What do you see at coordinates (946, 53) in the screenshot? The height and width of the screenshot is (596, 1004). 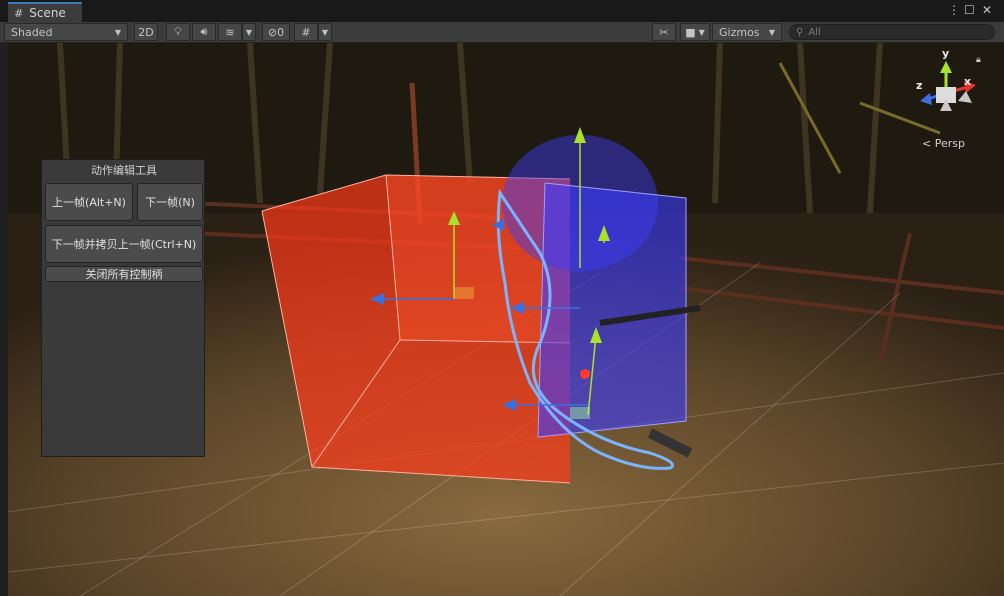 I see `axis-y-label: y` at bounding box center [946, 53].